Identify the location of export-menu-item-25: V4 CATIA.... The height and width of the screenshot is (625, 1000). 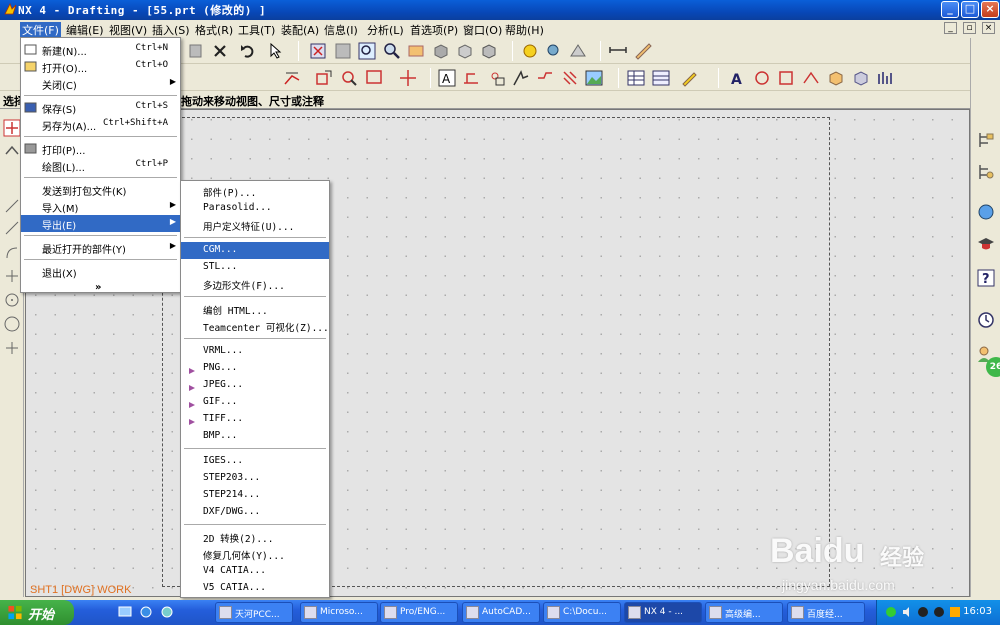
(255, 571).